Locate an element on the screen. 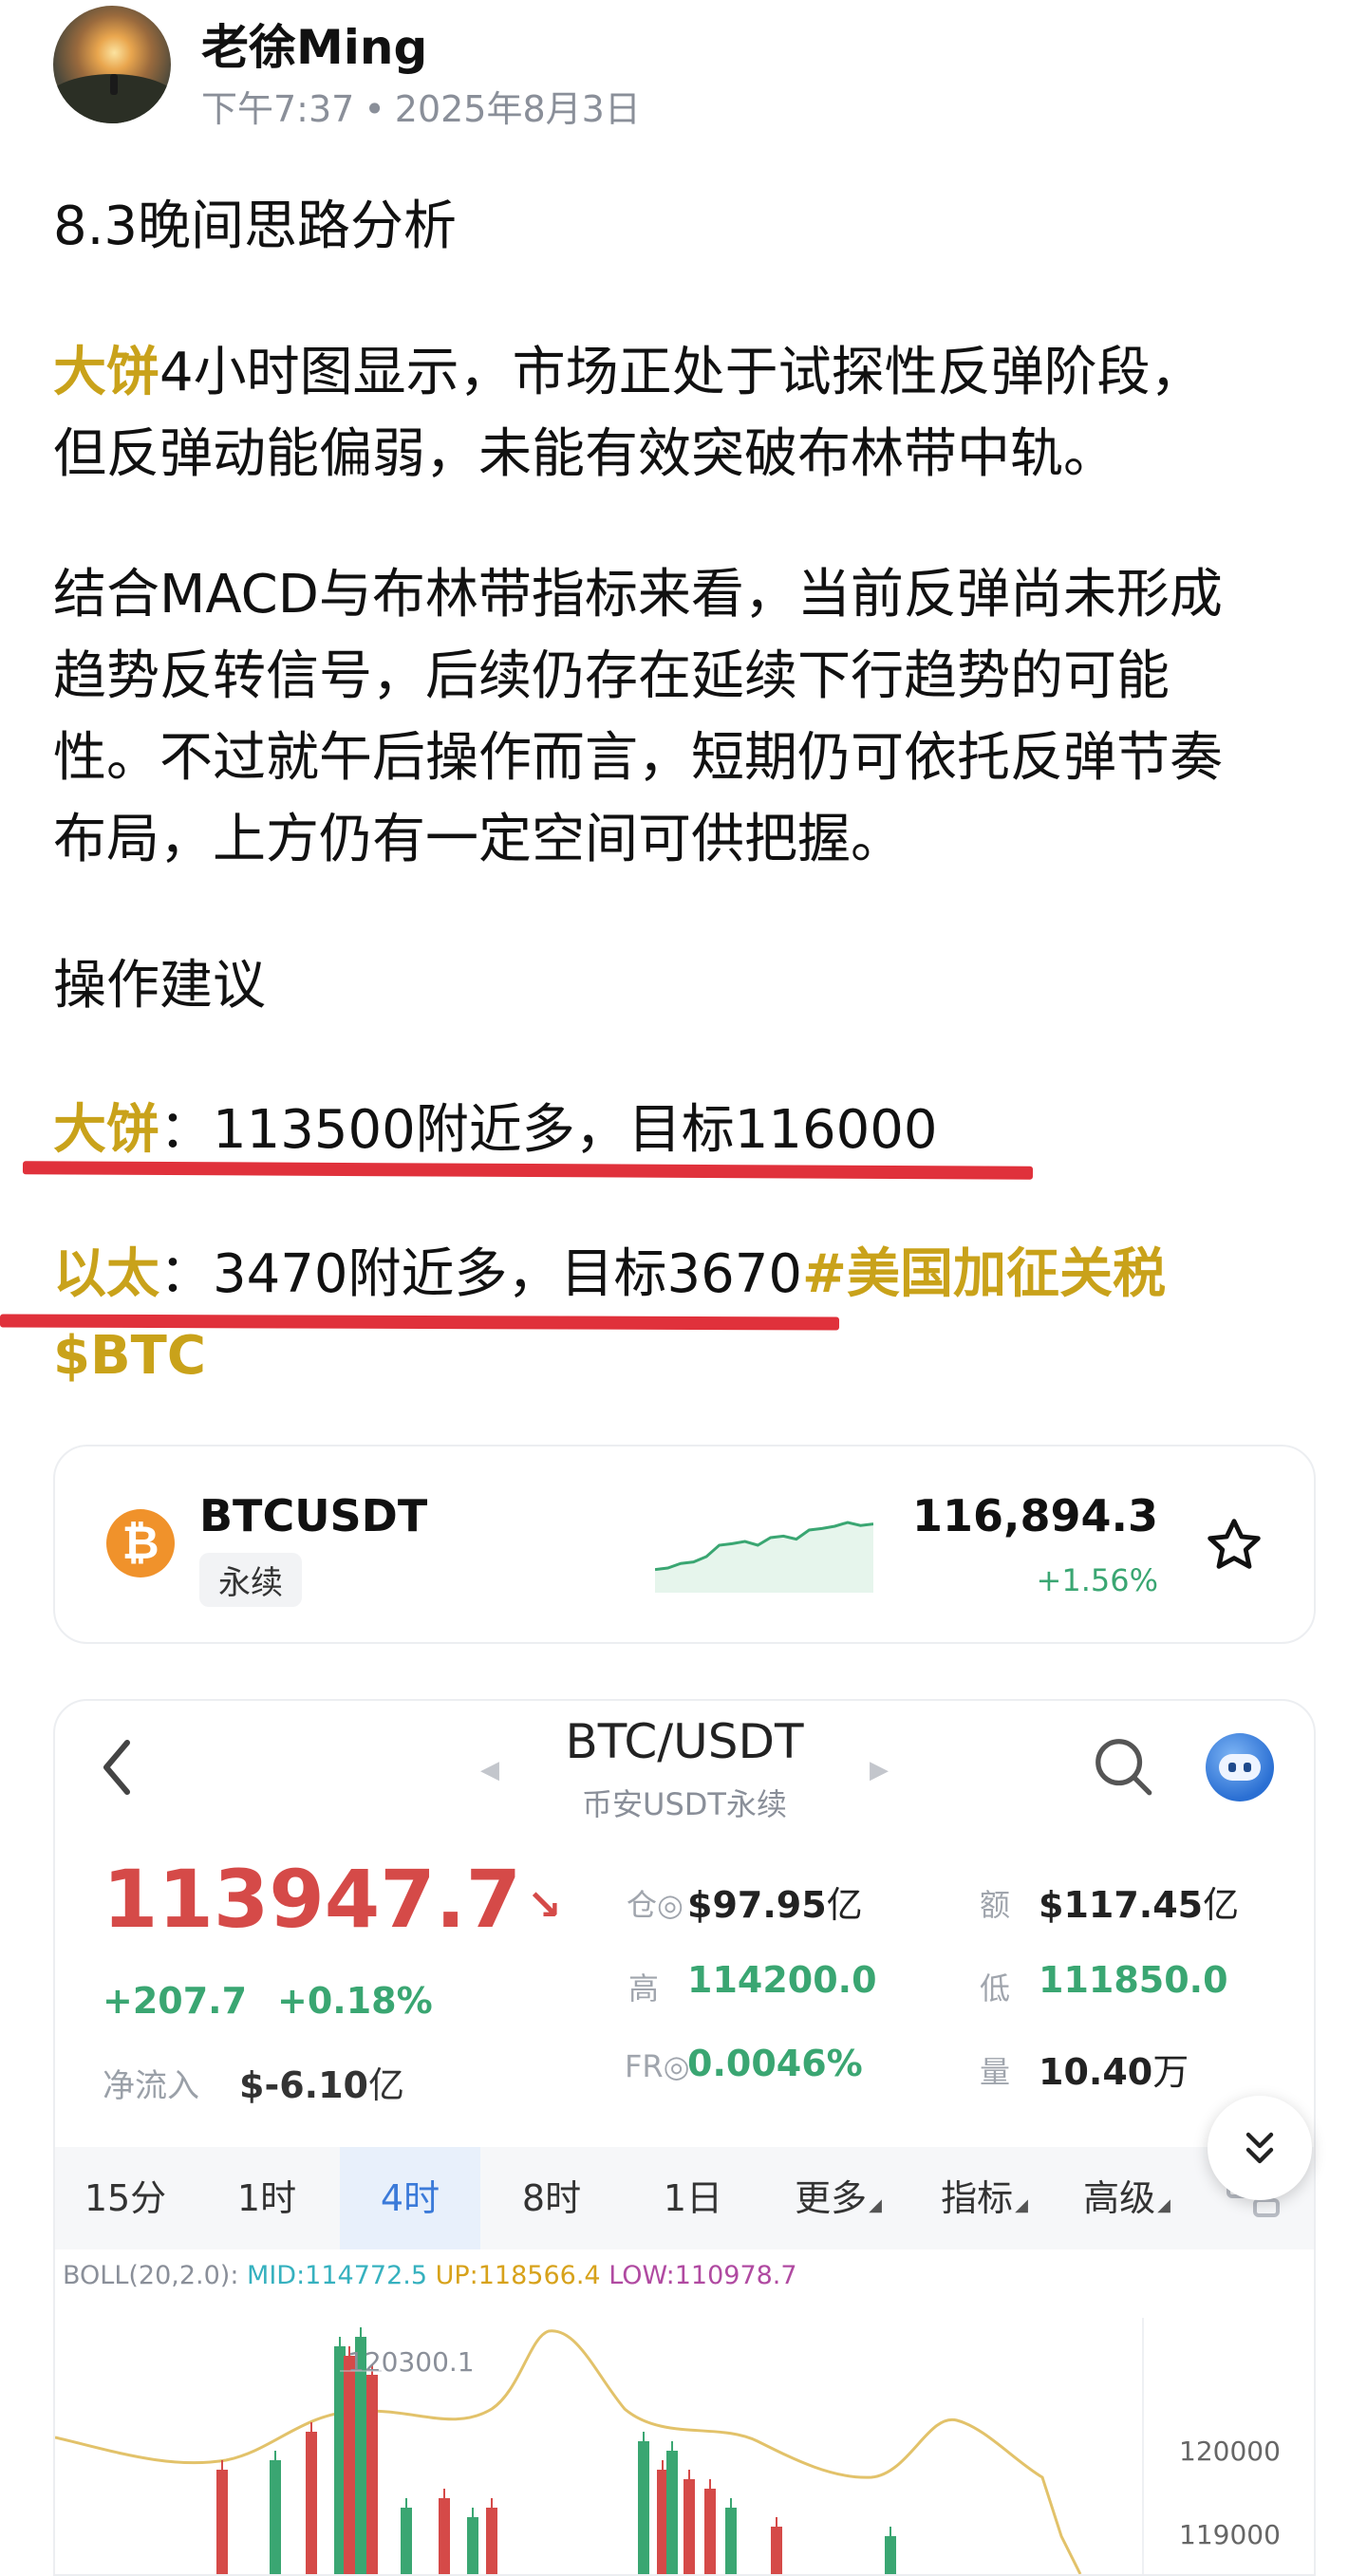 The width and height of the screenshot is (1367, 2576). tab-more-label: 更多 is located at coordinates (831, 2198).